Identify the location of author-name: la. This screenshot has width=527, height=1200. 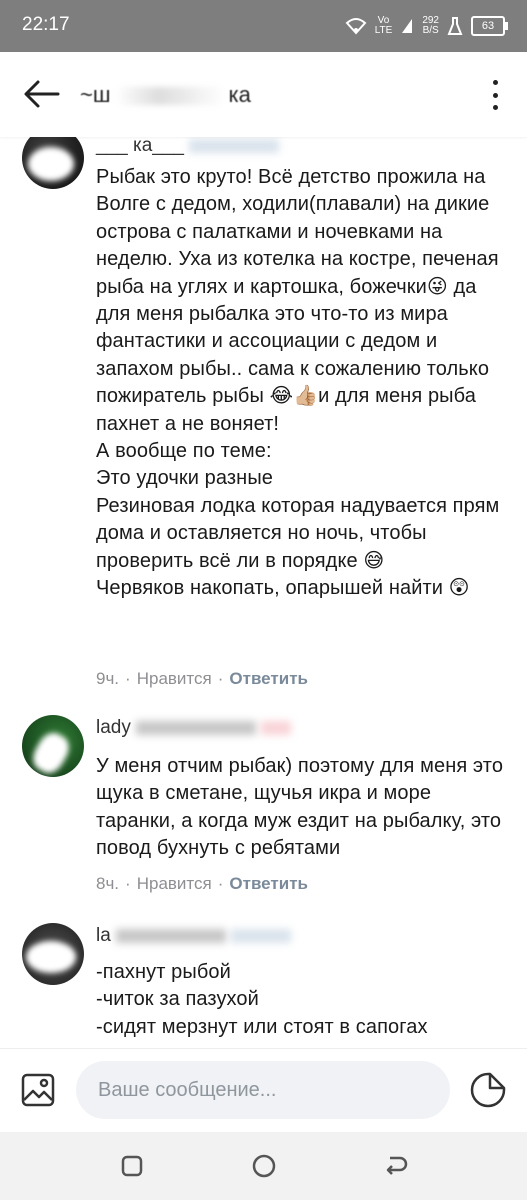
(103, 935).